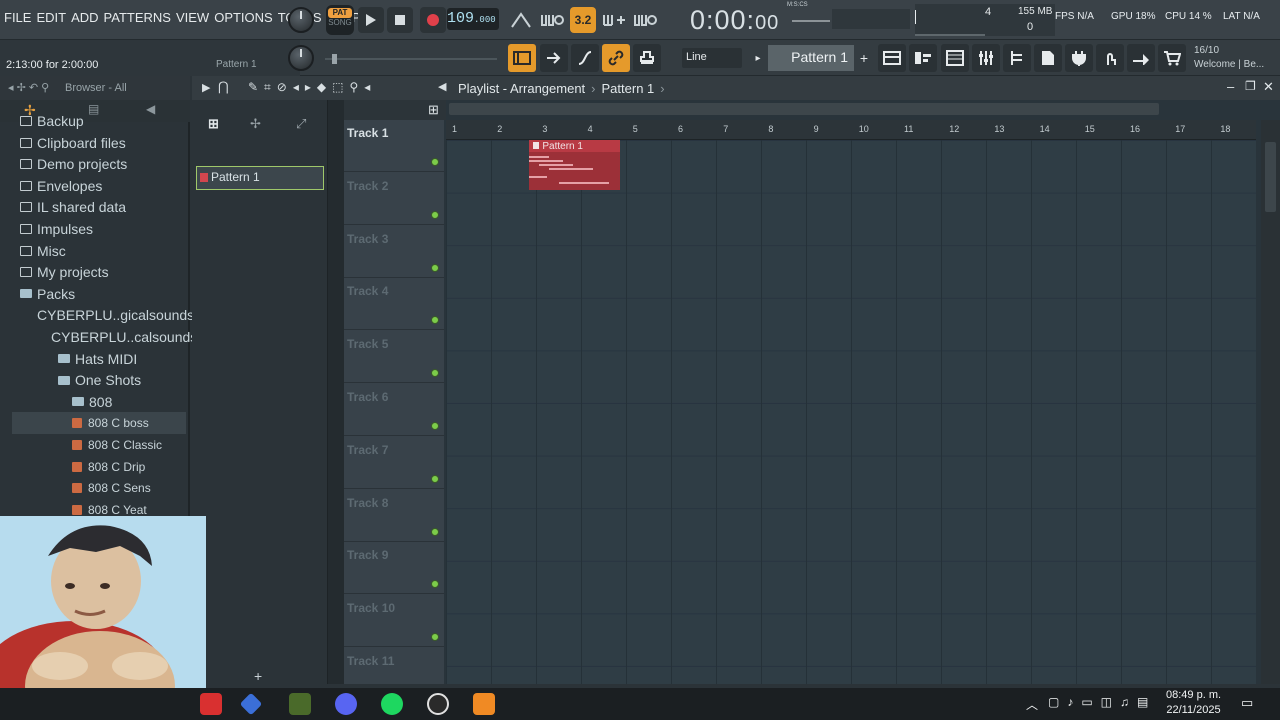  Describe the element at coordinates (394, 621) in the screenshot. I see `track-header: Track 10` at that location.